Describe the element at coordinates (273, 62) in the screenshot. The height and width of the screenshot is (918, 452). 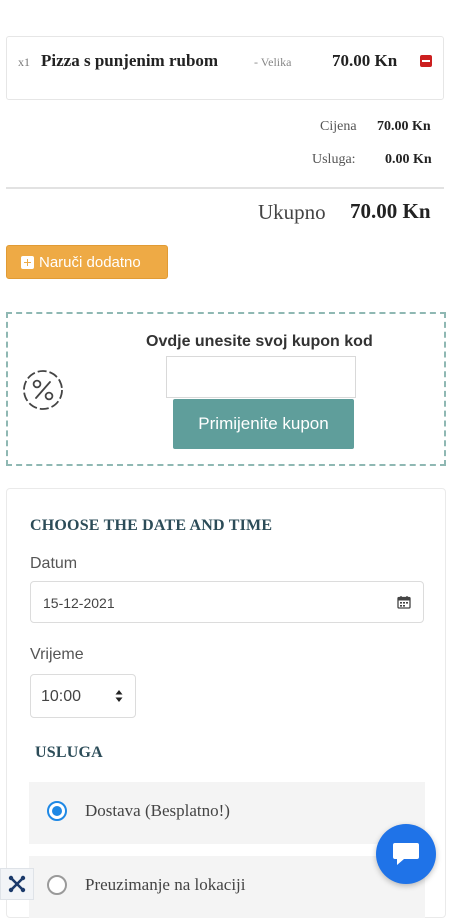
I see `item-size: - Velika` at that location.